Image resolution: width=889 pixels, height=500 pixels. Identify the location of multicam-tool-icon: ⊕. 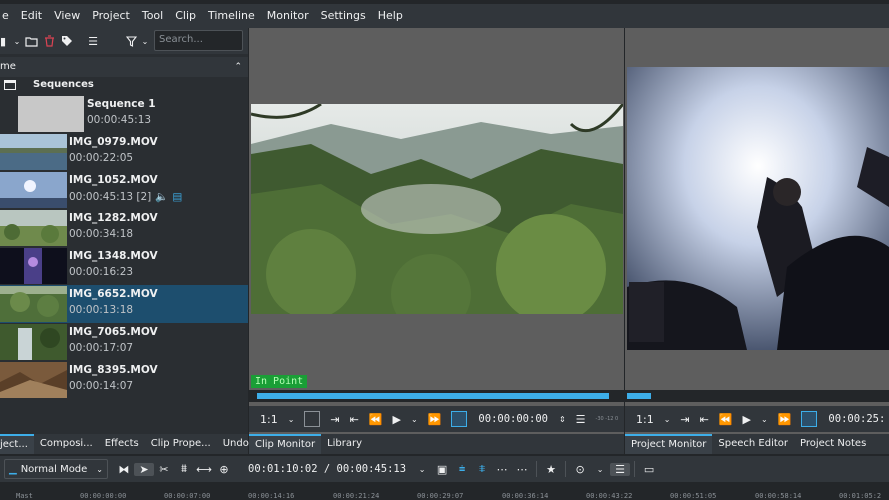
(224, 469).